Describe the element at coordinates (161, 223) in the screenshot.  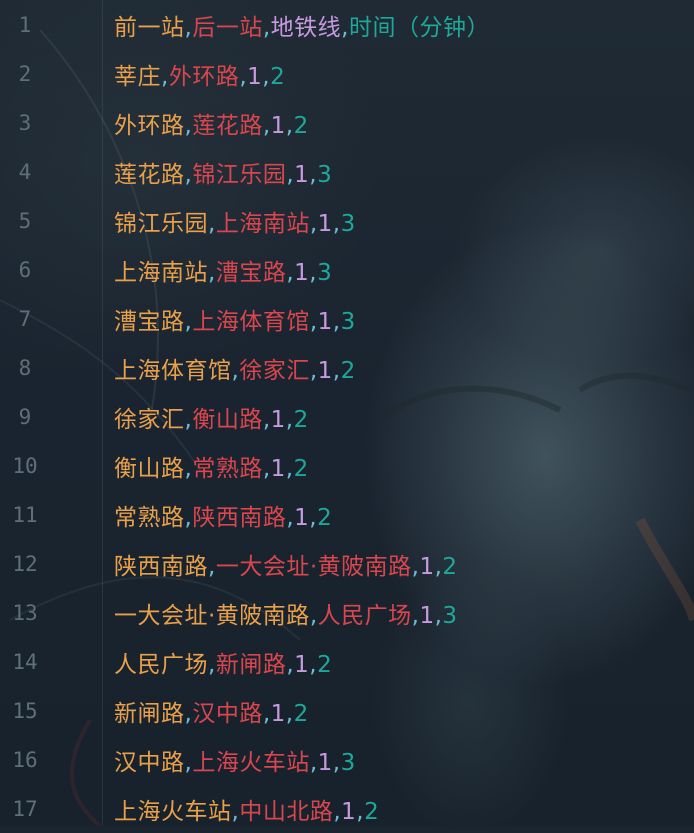
I see `csv-field-1: 锦江乐园` at that location.